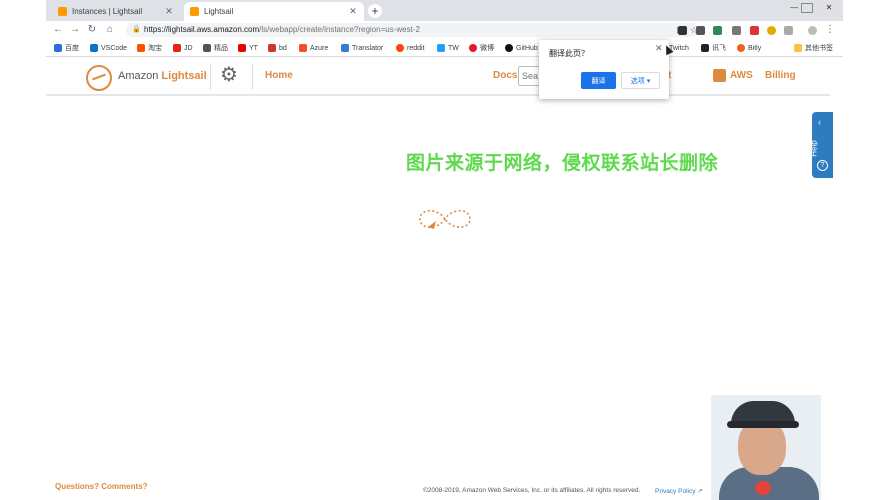 This screenshot has width=889, height=500. What do you see at coordinates (794, 8) in the screenshot?
I see `minimize-icon: —` at bounding box center [794, 8].